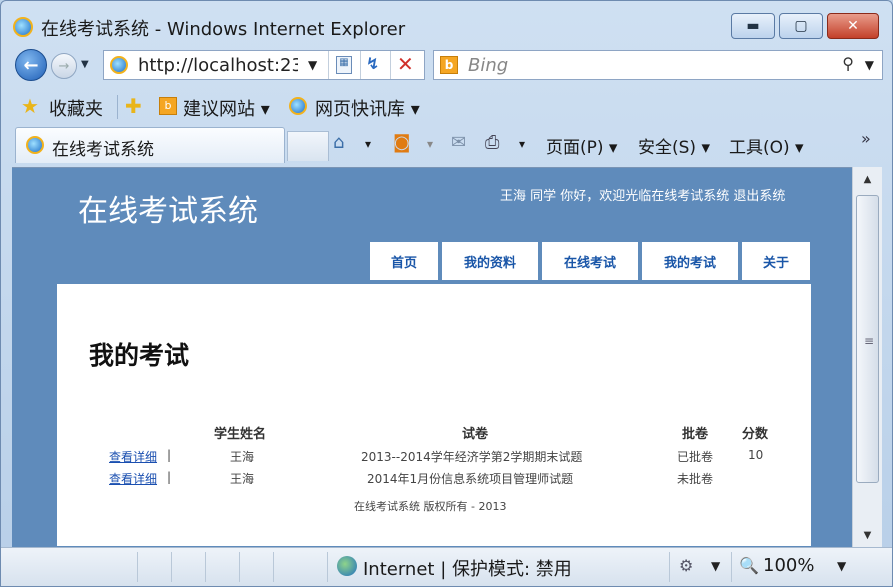 This screenshot has width=893, height=587. What do you see at coordinates (841, 566) in the screenshot?
I see `zoom-dropdown-icon: ▼` at bounding box center [841, 566].